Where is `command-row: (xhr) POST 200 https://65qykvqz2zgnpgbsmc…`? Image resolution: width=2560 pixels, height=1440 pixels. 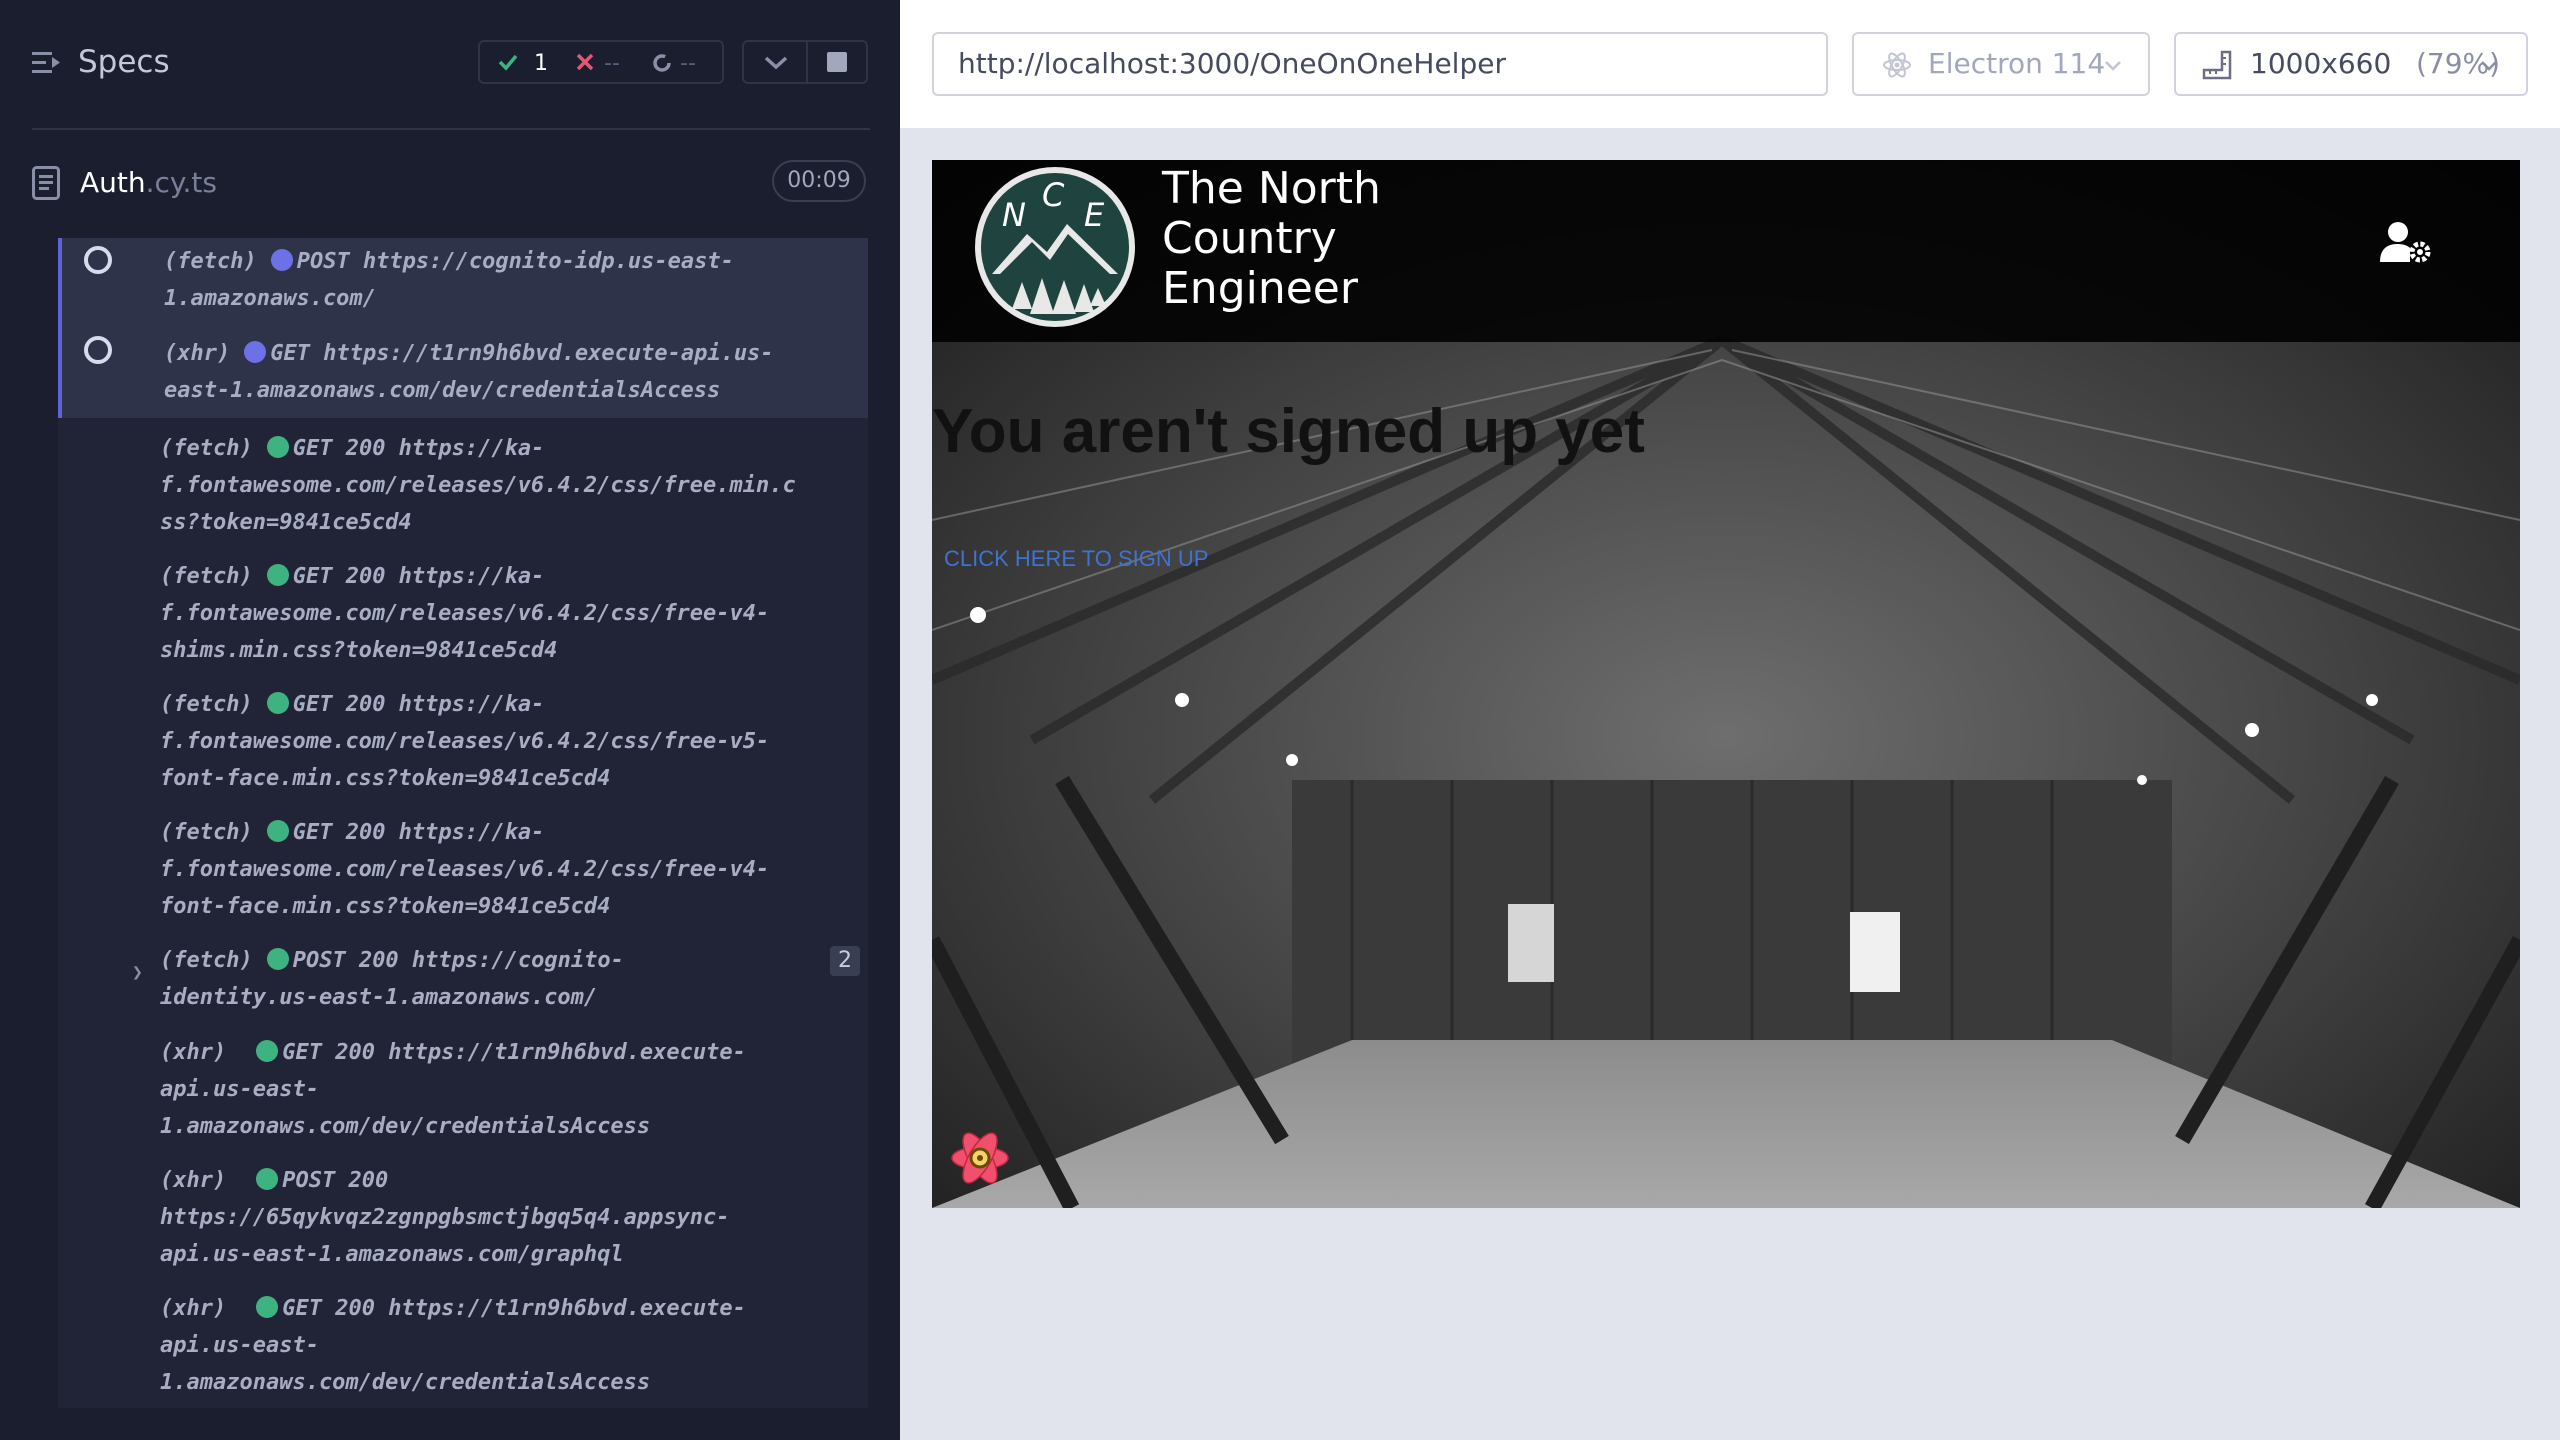
command-row: (xhr) POST 200 https://65qykvqz2zgnpgbsmc… is located at coordinates (463, 1217).